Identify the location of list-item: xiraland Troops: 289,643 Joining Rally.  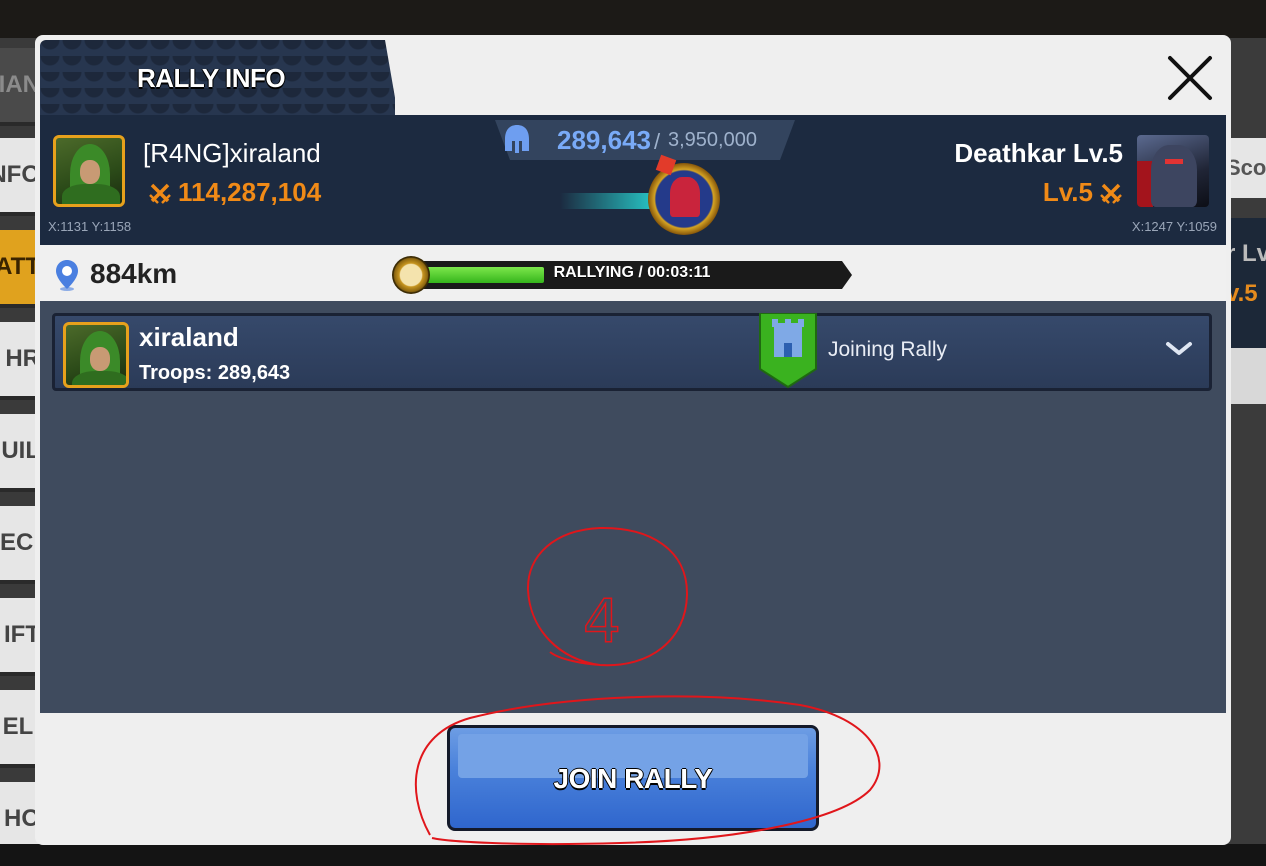
(632, 352).